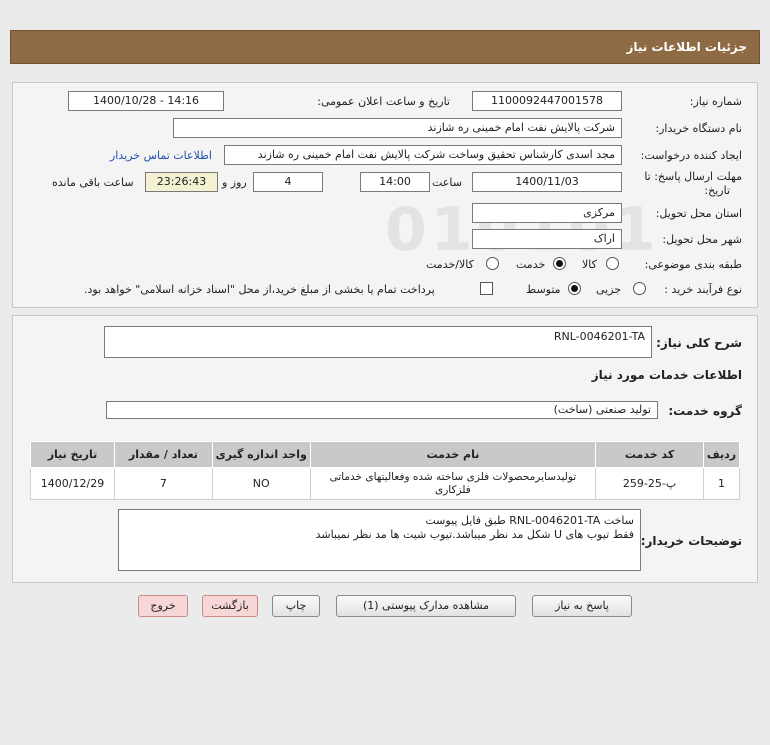 This screenshot has width=770, height=745. I want to click on category-radio-service, so click(559, 263).